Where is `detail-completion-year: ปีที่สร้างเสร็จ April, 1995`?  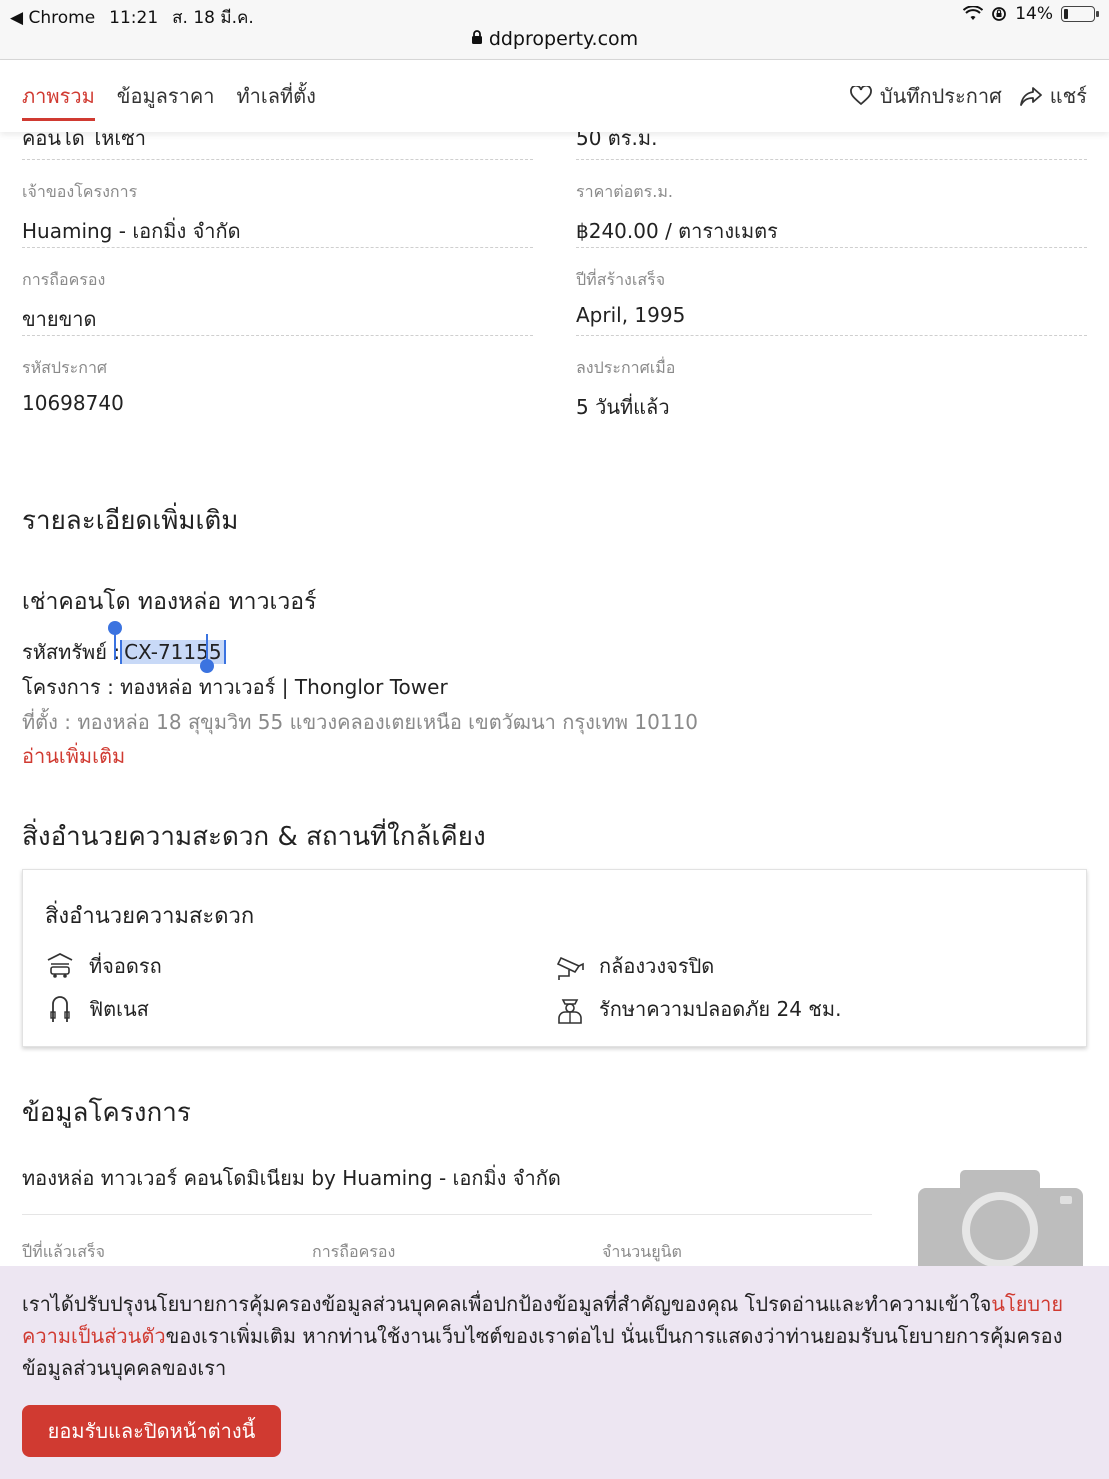 detail-completion-year: ปีที่สร้างเสร็จ April, 1995 is located at coordinates (831, 297).